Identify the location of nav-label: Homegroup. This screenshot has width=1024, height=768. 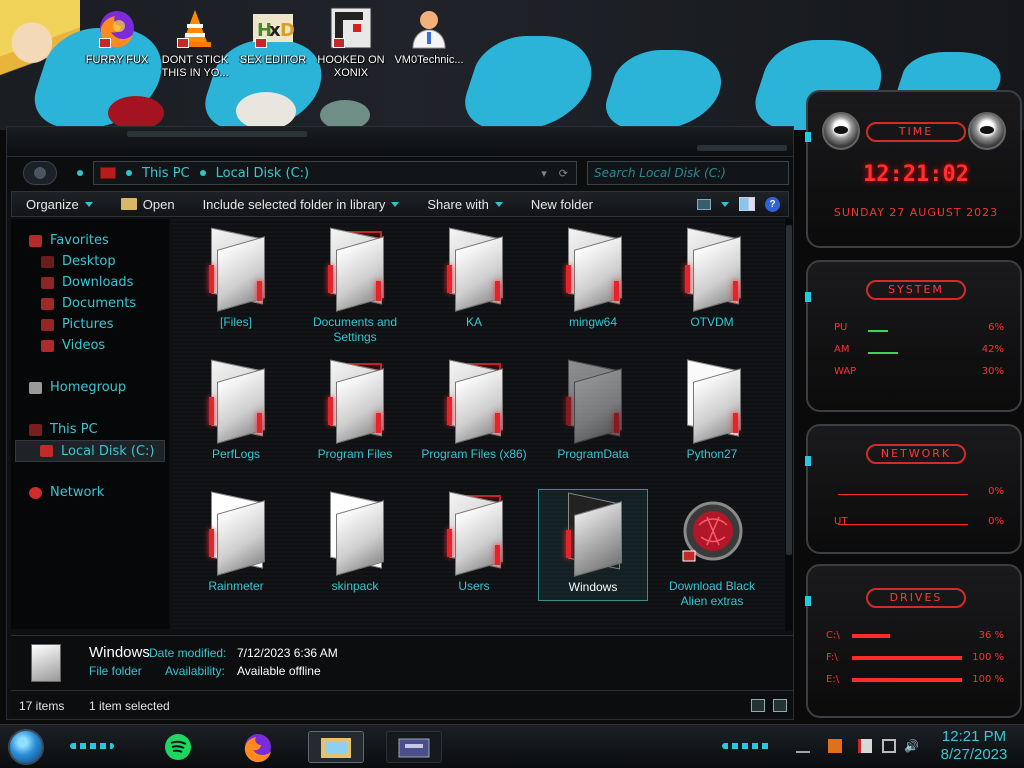
(88, 387).